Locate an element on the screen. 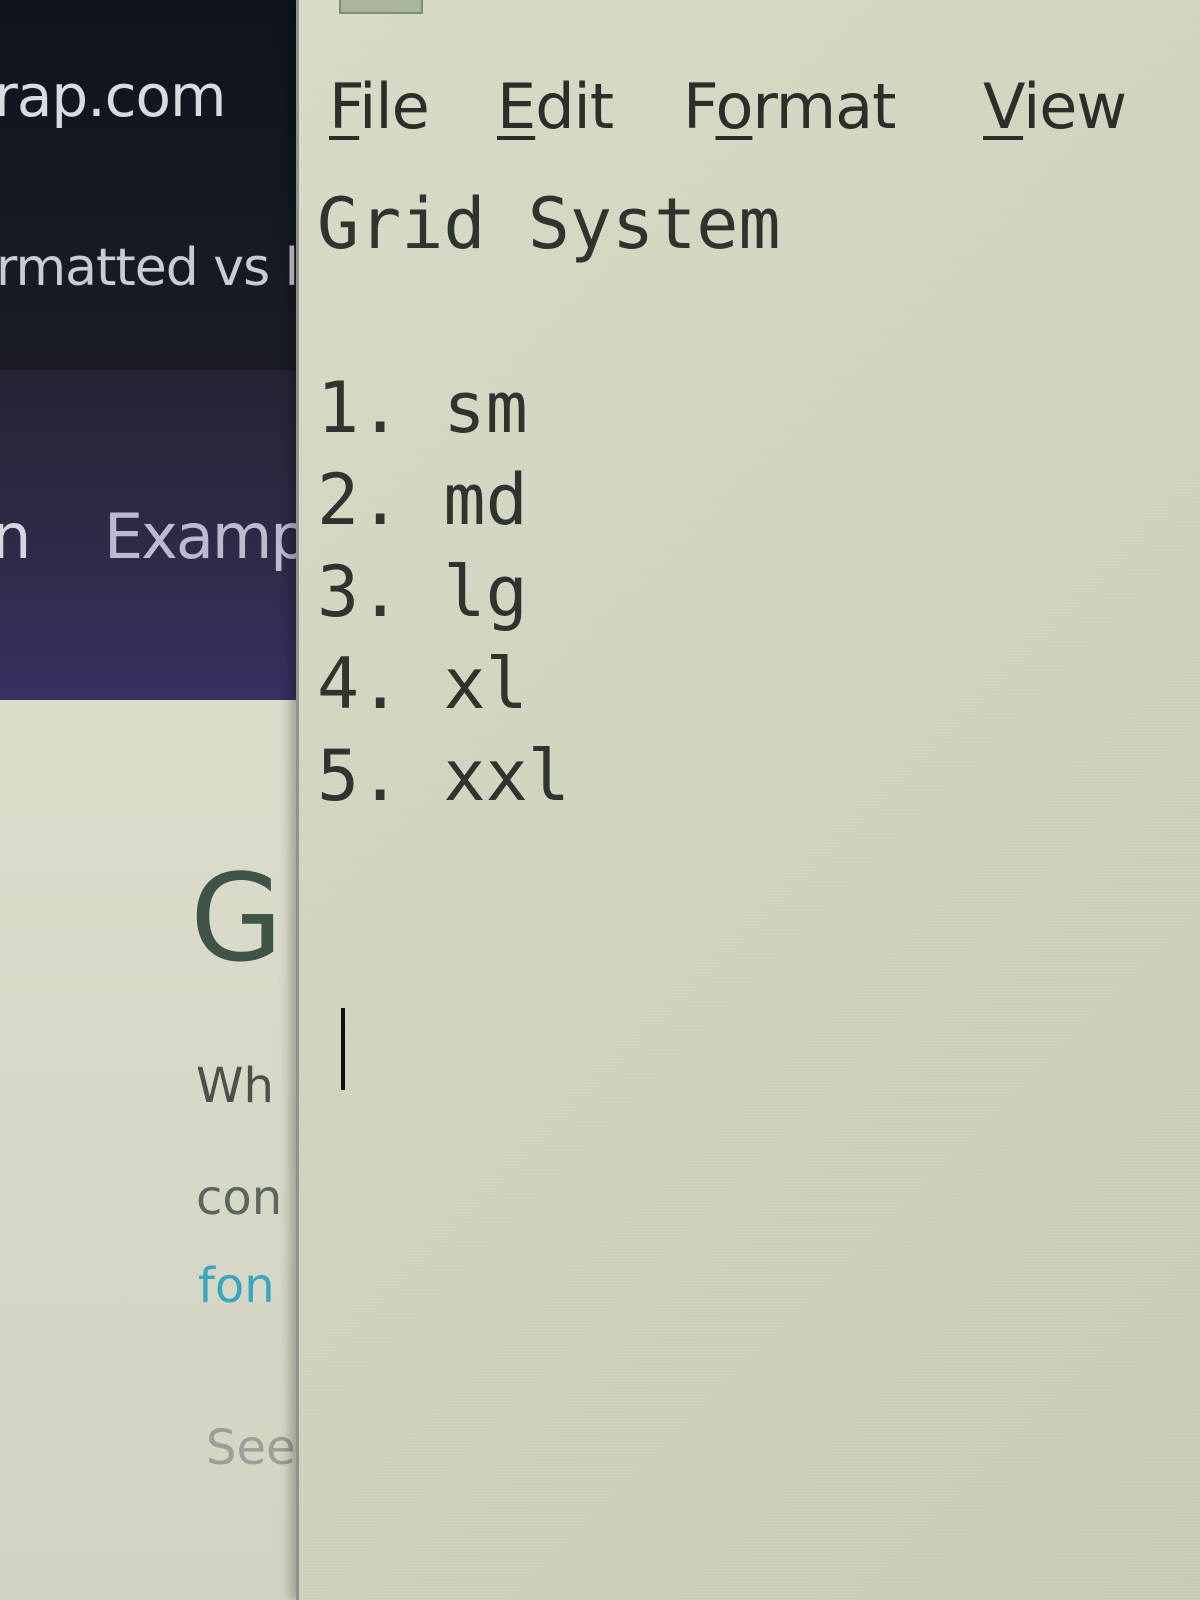  site-inline-link: fon is located at coordinates (236, 1286).